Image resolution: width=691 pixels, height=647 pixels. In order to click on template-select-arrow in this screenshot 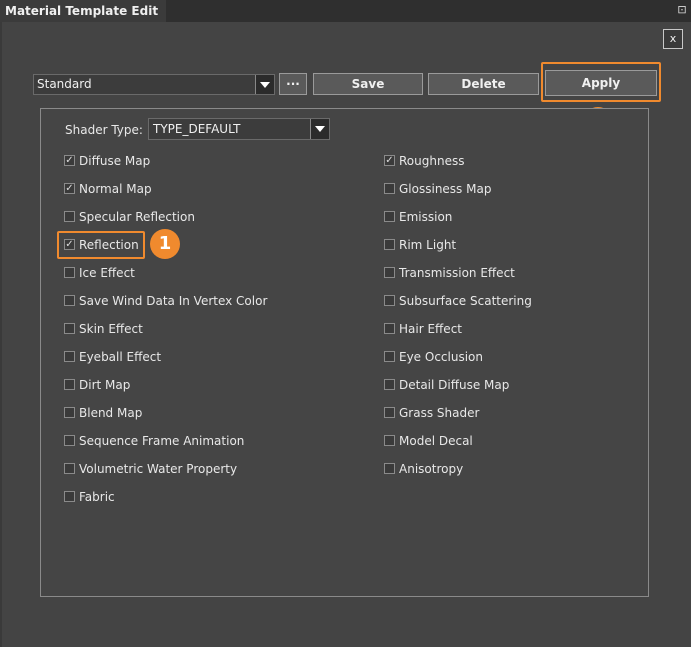, I will do `click(264, 84)`.